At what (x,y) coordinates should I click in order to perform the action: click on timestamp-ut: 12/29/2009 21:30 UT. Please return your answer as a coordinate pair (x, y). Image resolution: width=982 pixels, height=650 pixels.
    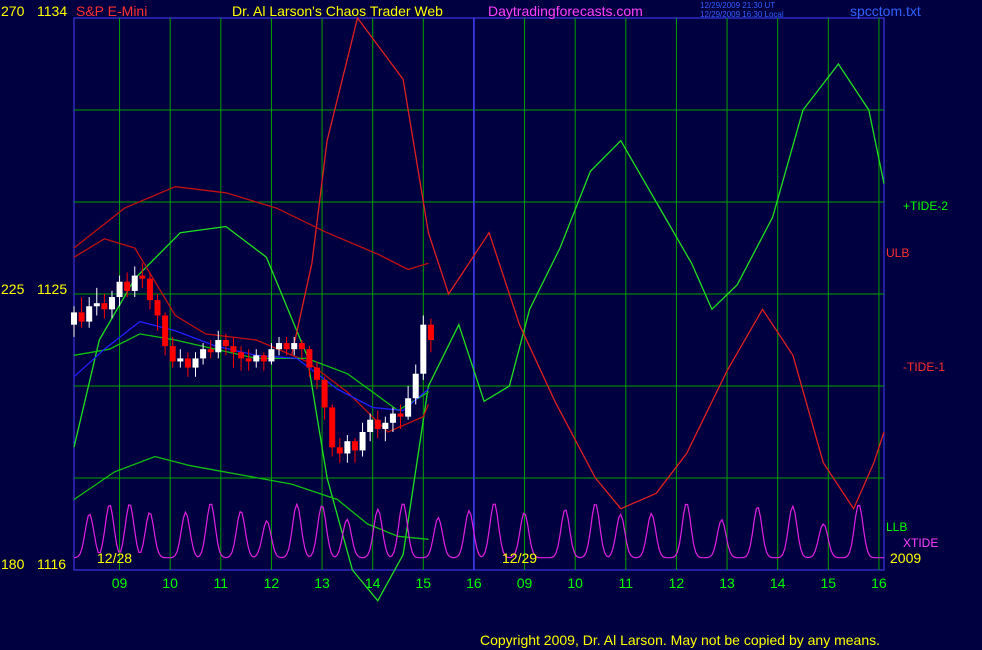
    Looking at the image, I should click on (738, 5).